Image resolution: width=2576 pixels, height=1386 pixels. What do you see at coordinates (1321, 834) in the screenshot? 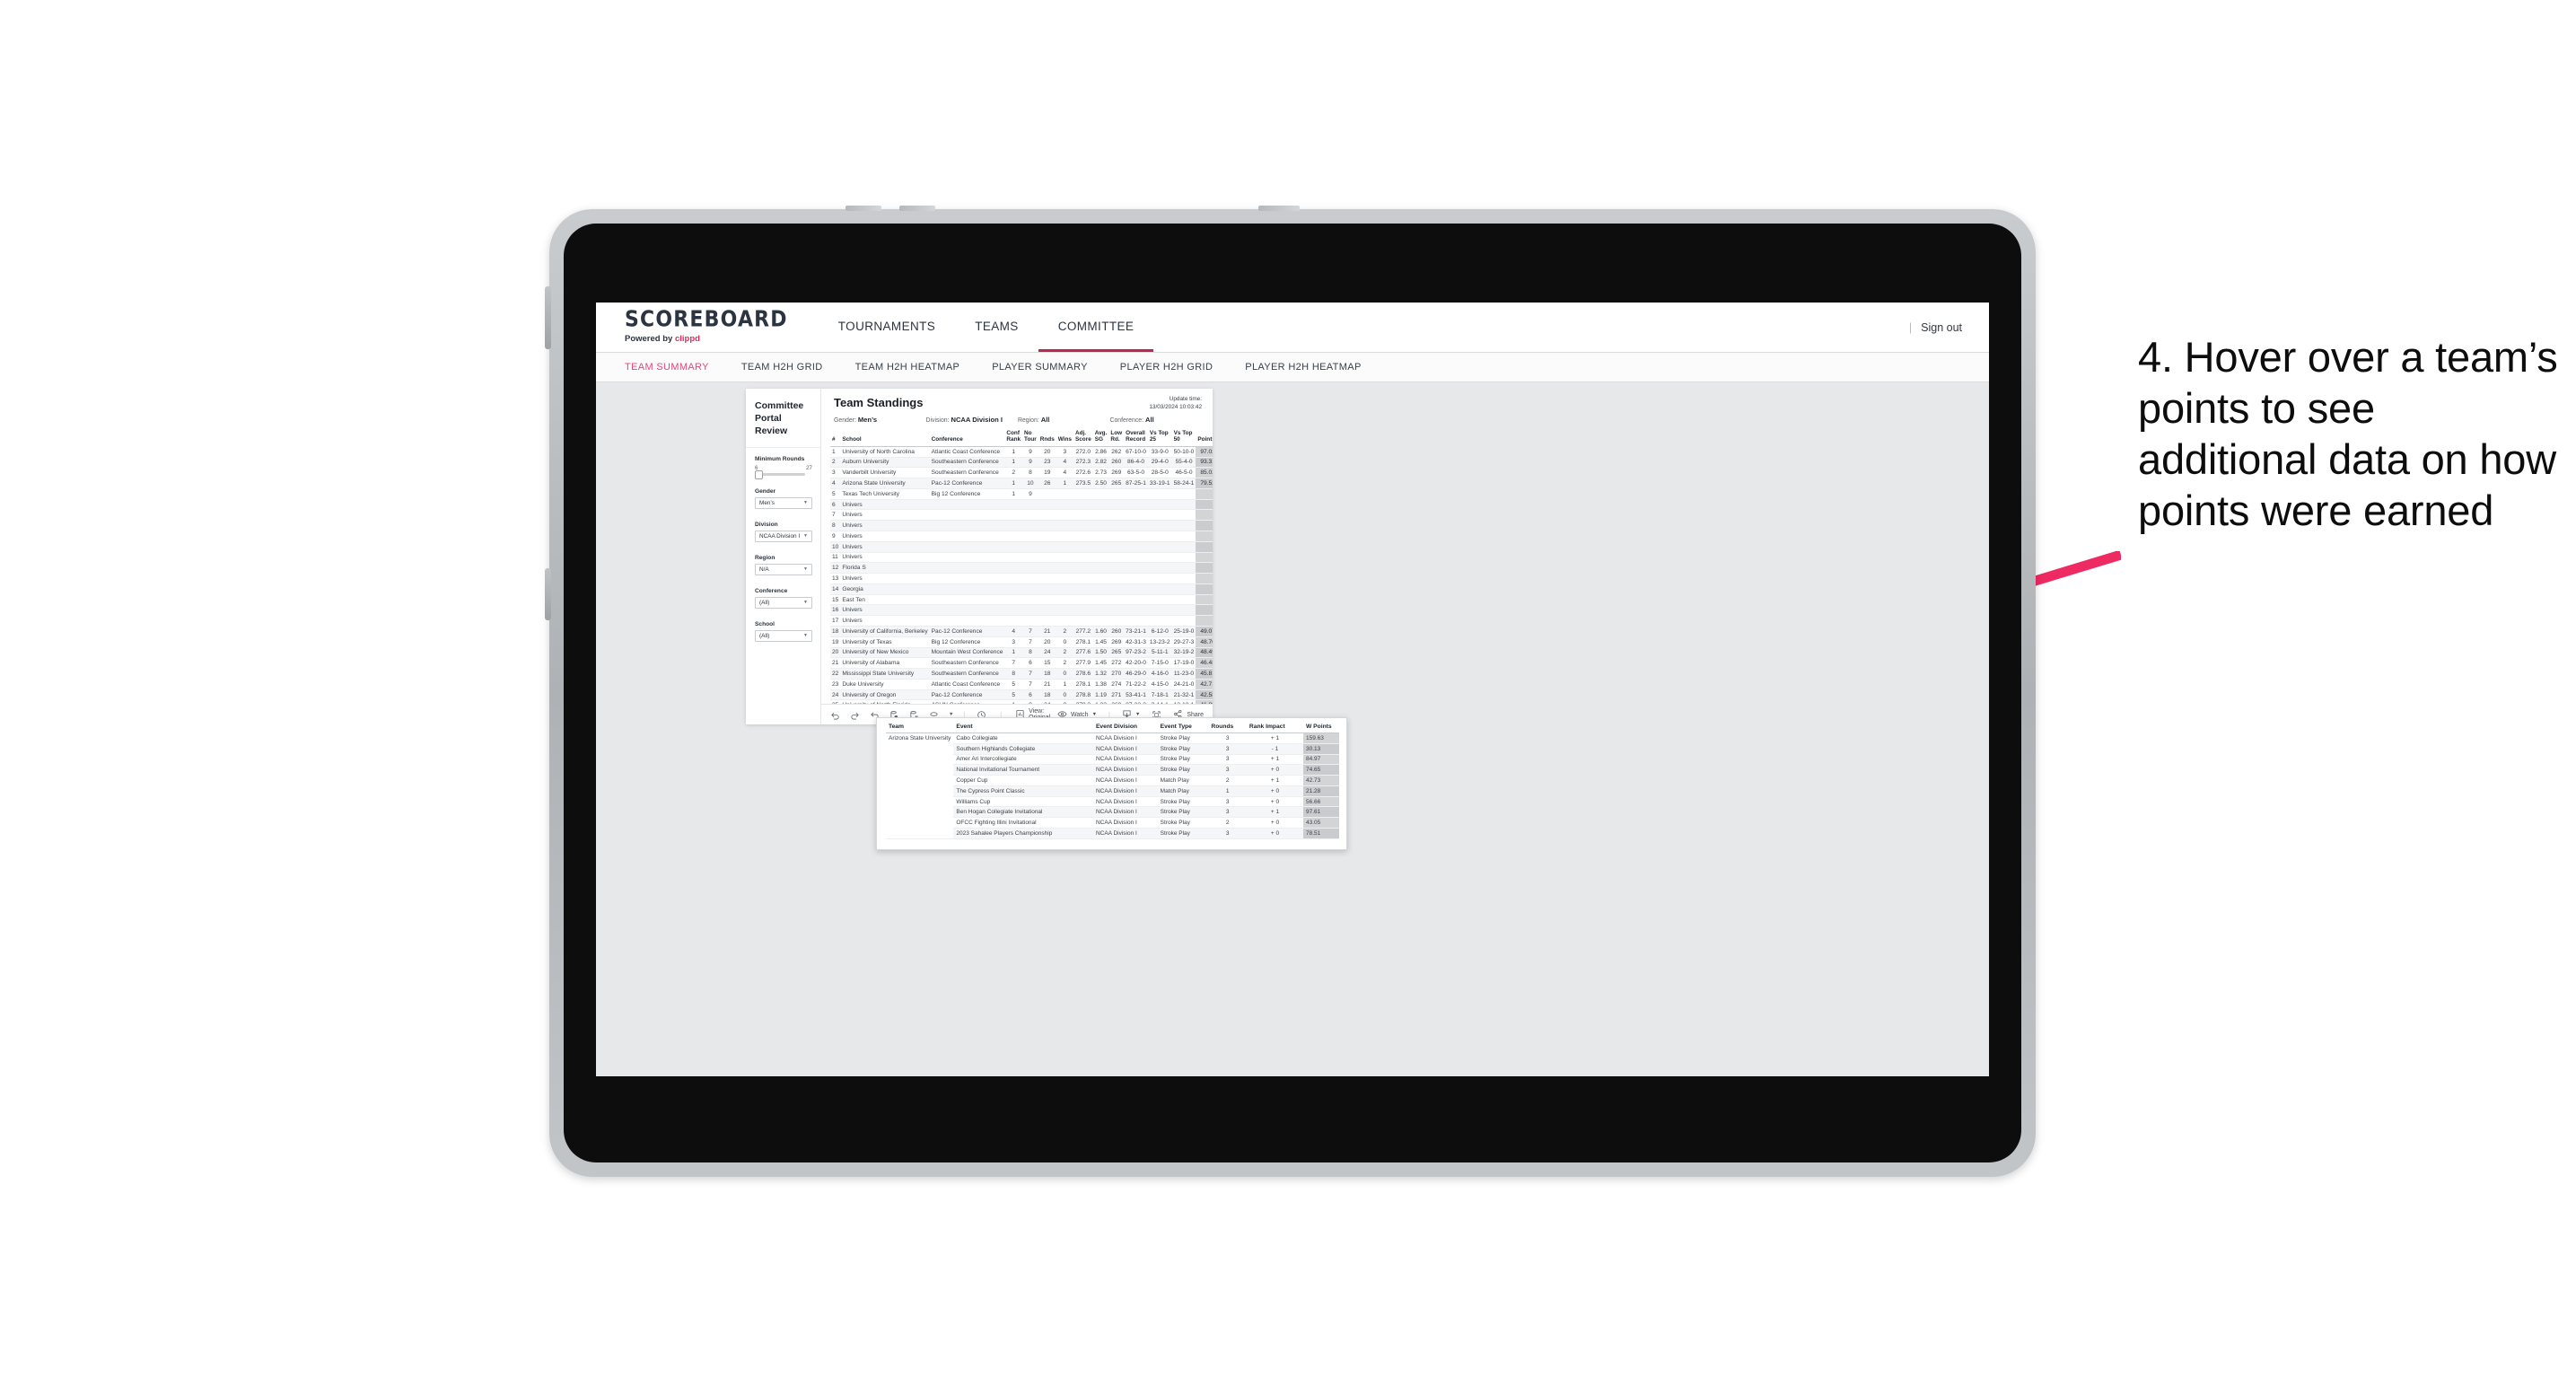
I see `tooltip-w-points-cell: 78.51` at bounding box center [1321, 834].